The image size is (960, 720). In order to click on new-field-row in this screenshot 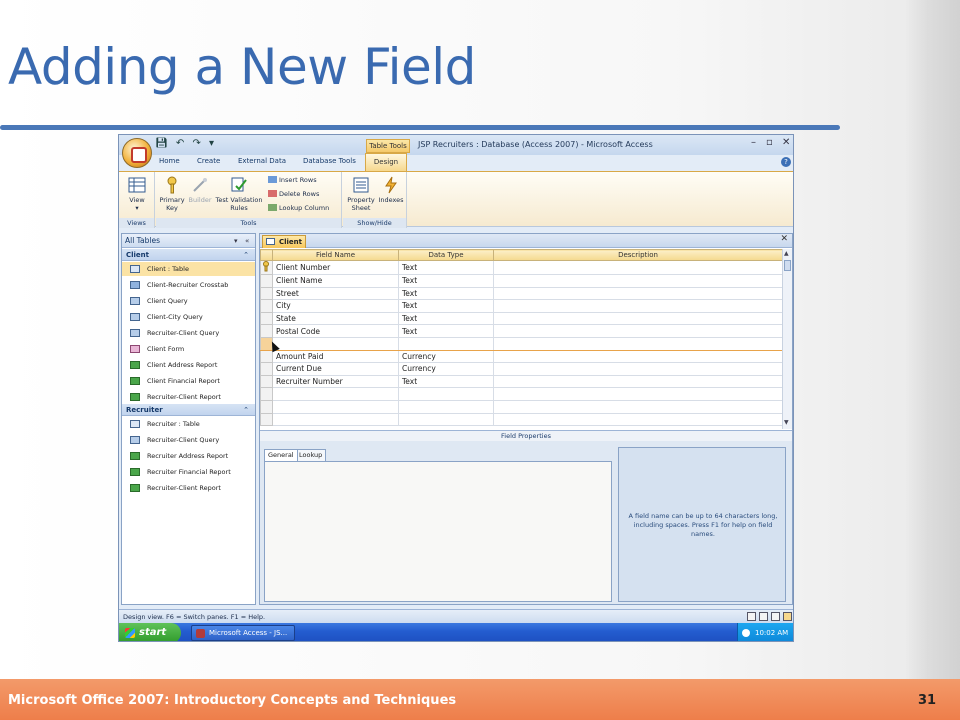, I will do `click(521, 343)`.